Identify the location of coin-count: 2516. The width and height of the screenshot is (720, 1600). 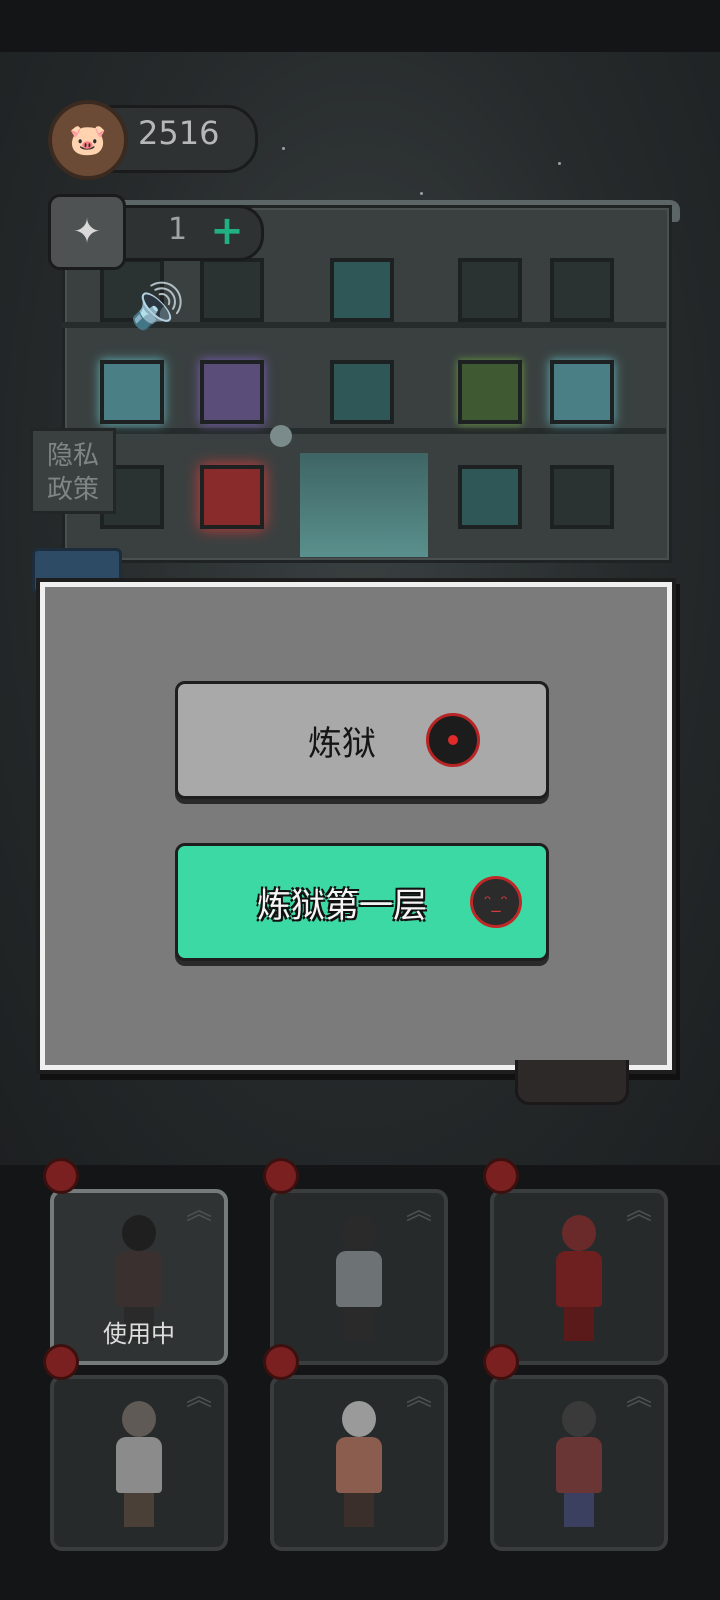
(179, 133).